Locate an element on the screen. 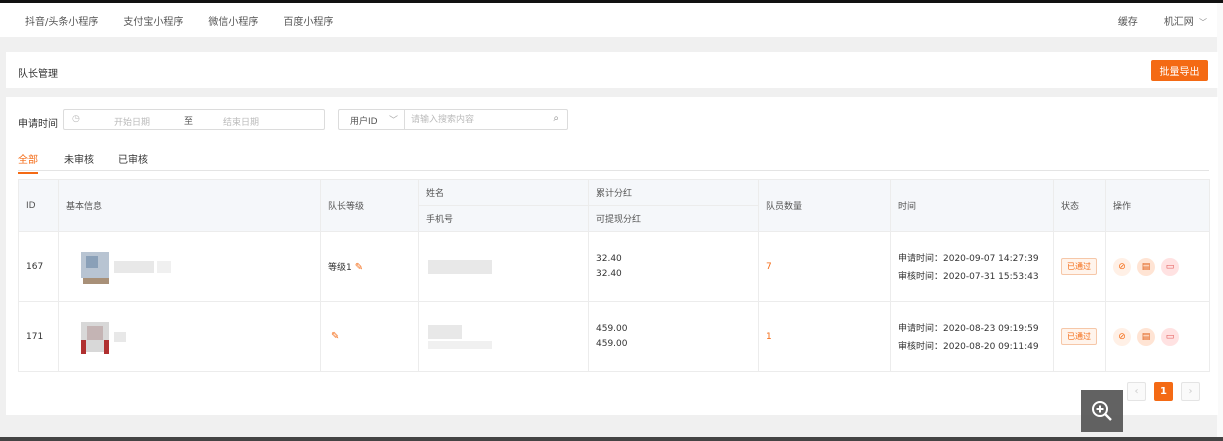 This screenshot has height=441, width=1223. apply-time: 申请时间：2020-08-23 09:19:59 is located at coordinates (968, 329).